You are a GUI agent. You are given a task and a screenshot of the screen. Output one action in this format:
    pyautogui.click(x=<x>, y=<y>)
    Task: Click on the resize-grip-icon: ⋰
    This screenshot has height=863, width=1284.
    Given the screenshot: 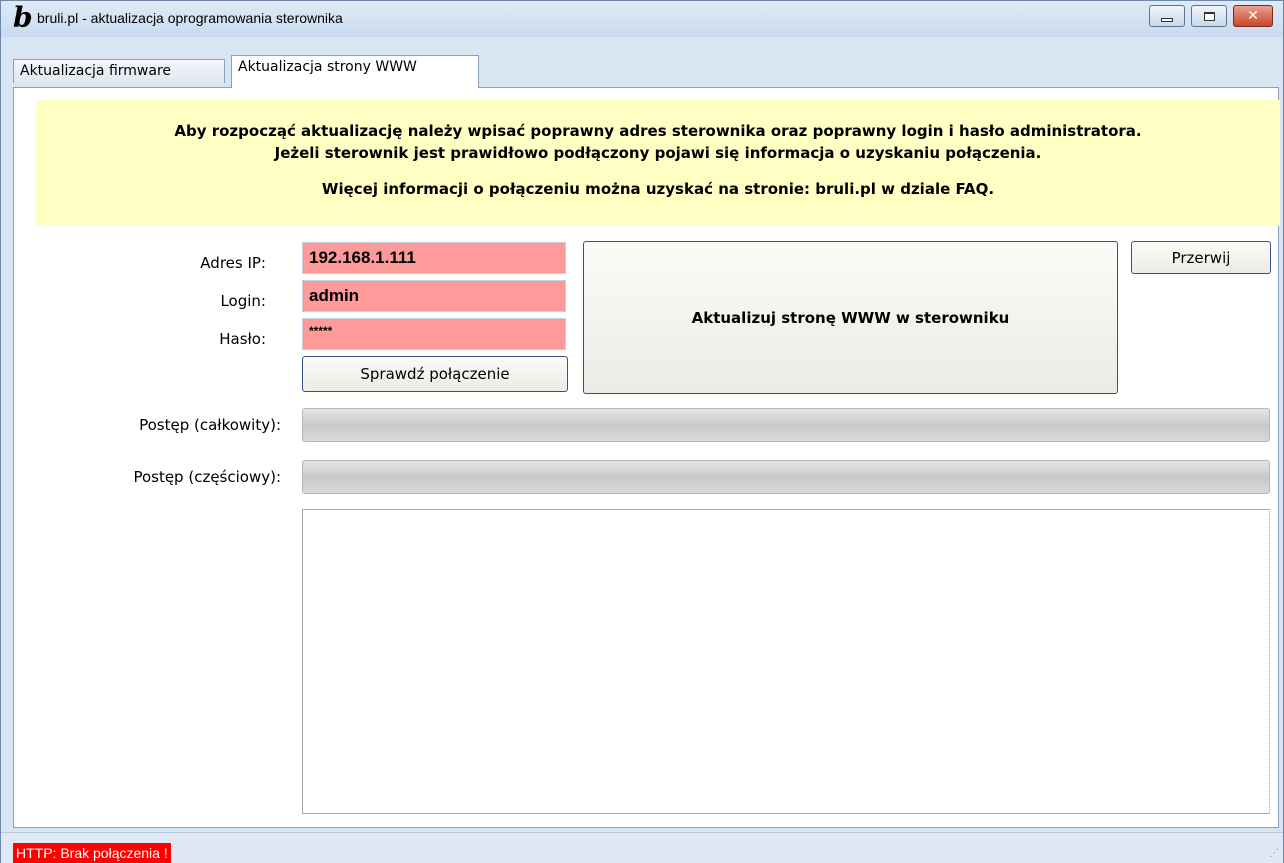 What is the action you would take?
    pyautogui.click(x=1274, y=853)
    